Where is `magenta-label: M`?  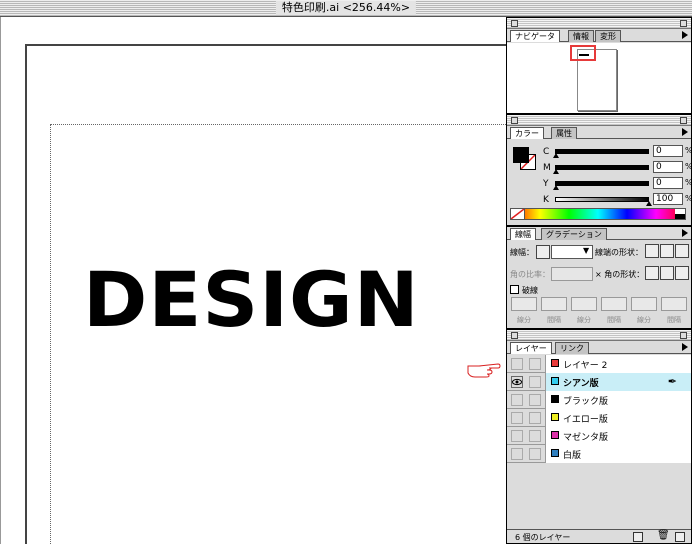
magenta-label: M is located at coordinates (547, 168).